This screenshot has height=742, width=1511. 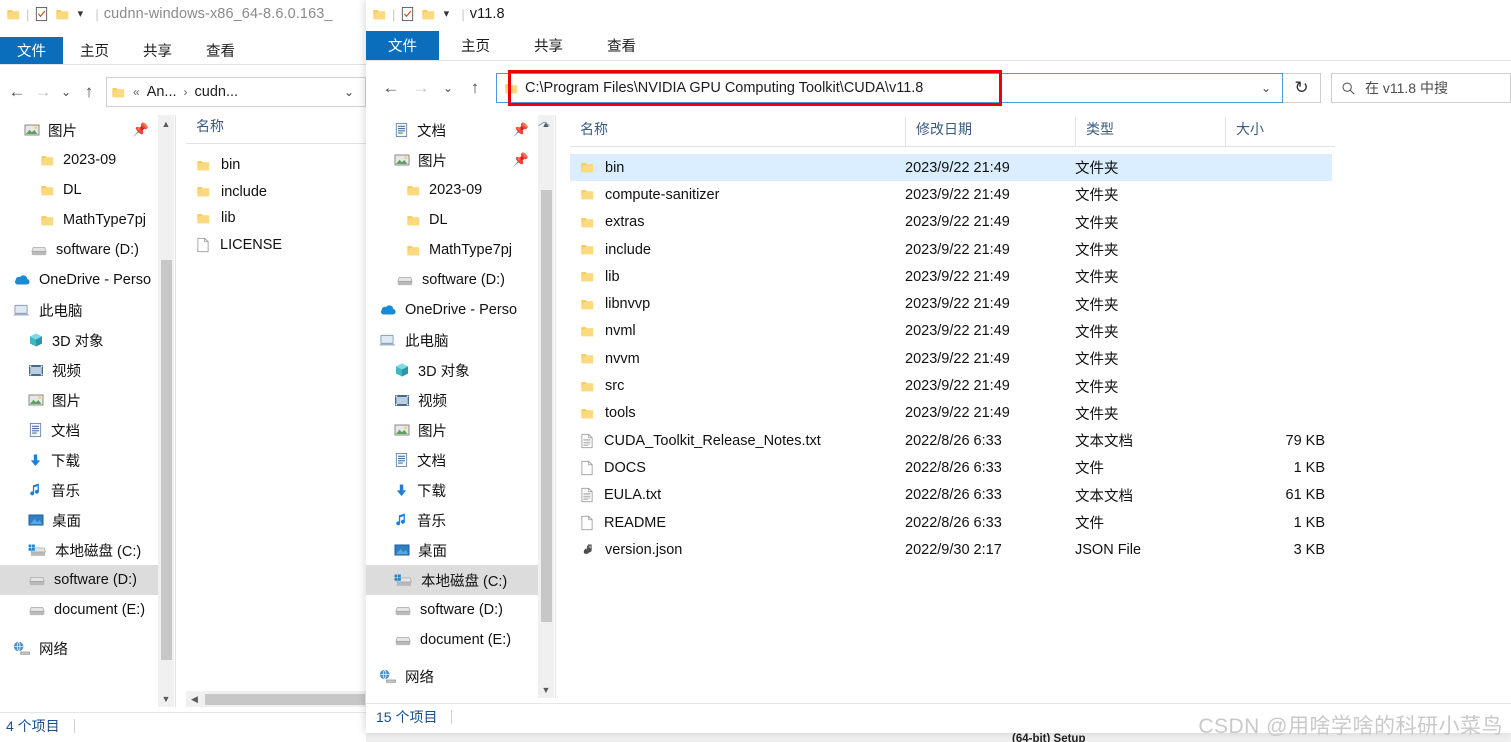 I want to click on nav-item-this-pc: 此电脑, so click(x=79, y=310).